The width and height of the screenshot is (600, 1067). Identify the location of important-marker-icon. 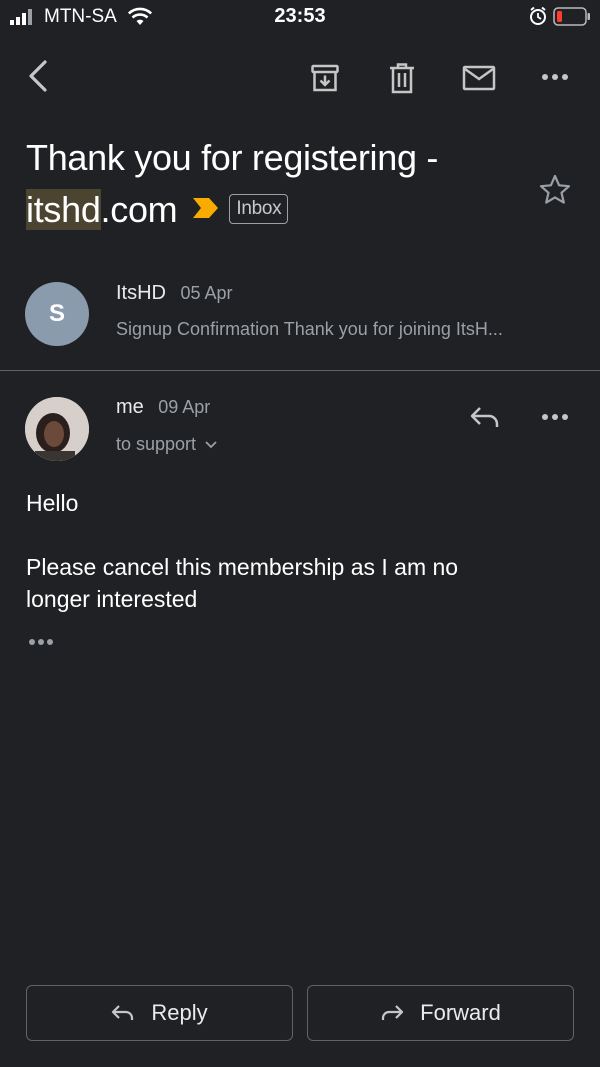
(206, 208).